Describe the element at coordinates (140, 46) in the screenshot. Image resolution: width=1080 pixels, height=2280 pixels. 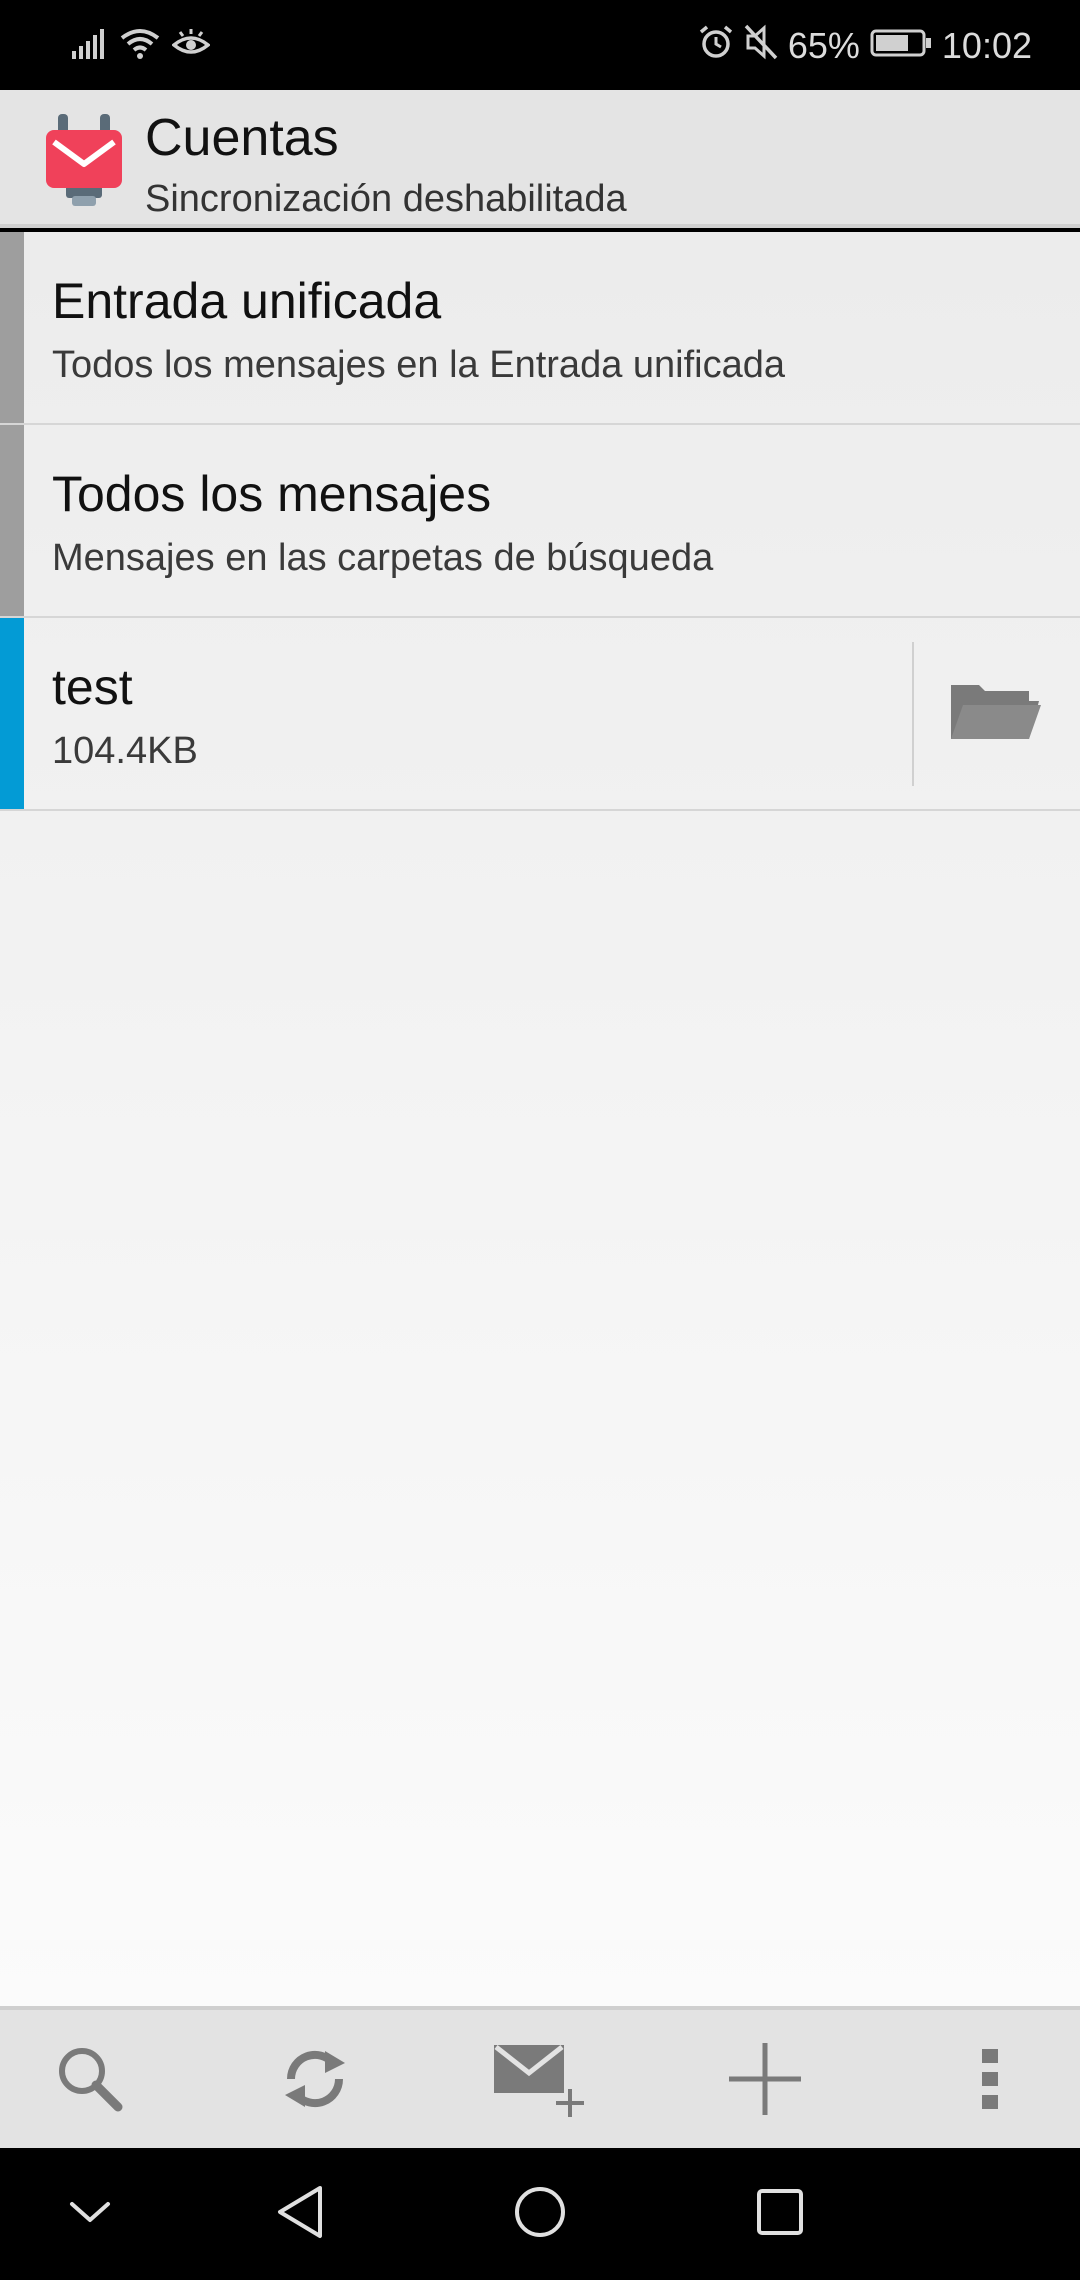
I see `wifi-icon` at that location.